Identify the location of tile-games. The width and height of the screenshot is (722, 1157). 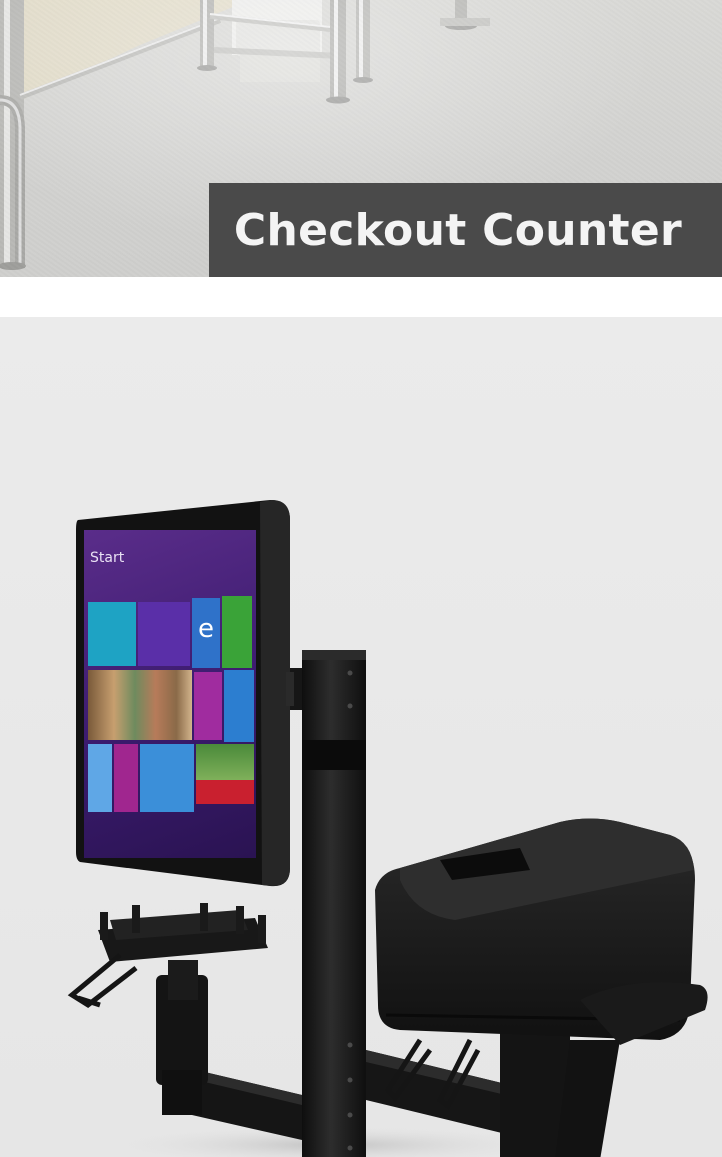
(208, 706).